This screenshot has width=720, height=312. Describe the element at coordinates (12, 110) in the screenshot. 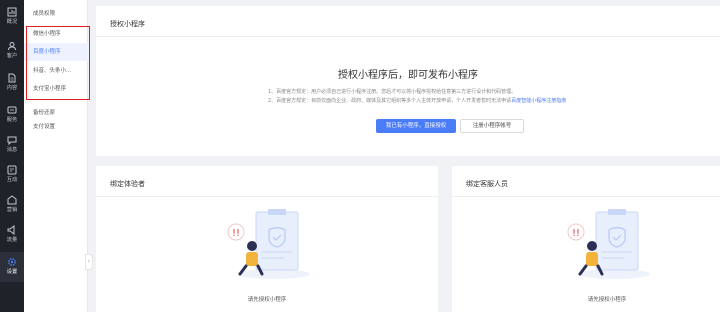

I see `service-icon` at that location.